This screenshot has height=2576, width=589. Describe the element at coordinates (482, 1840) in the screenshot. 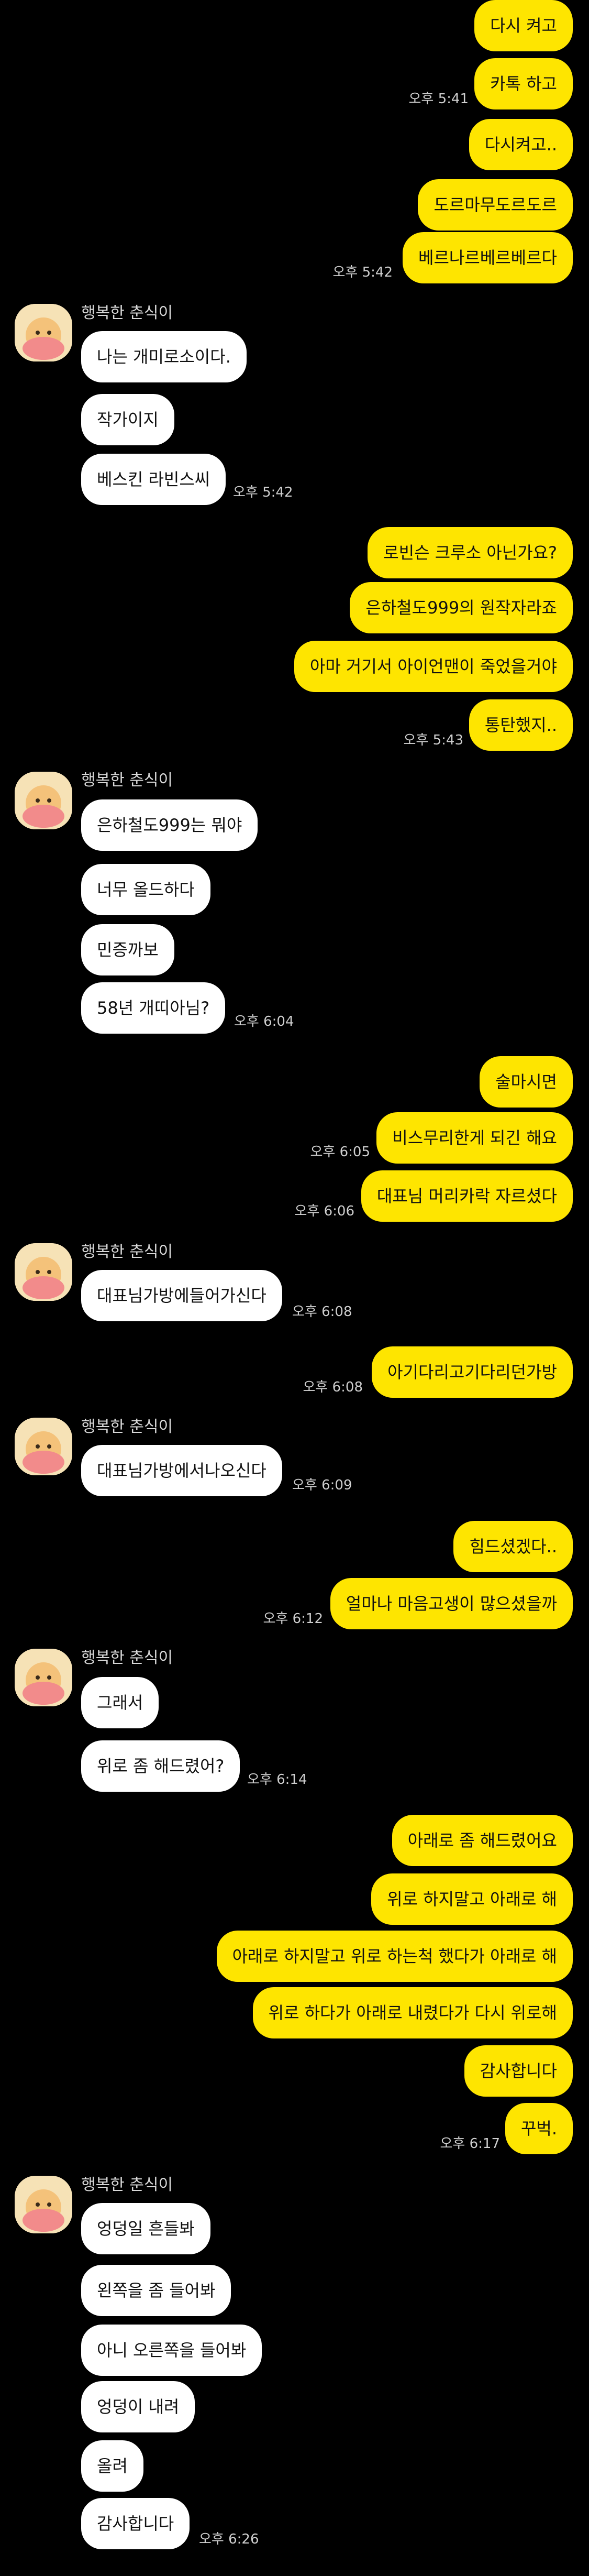

I see `message-bubble: 아래로 좀 해드렸어요` at that location.